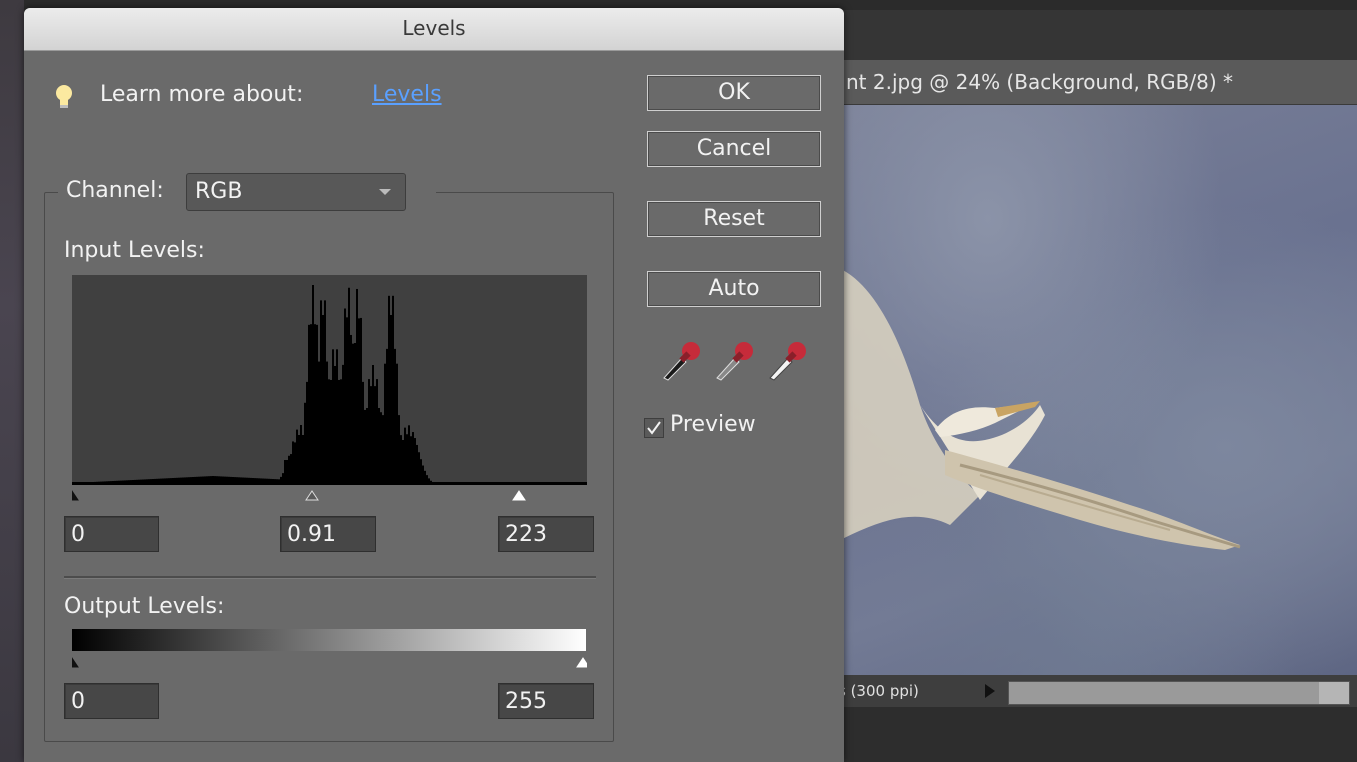 Image resolution: width=1357 pixels, height=762 pixels. I want to click on learn-more-link: Levels, so click(407, 94).